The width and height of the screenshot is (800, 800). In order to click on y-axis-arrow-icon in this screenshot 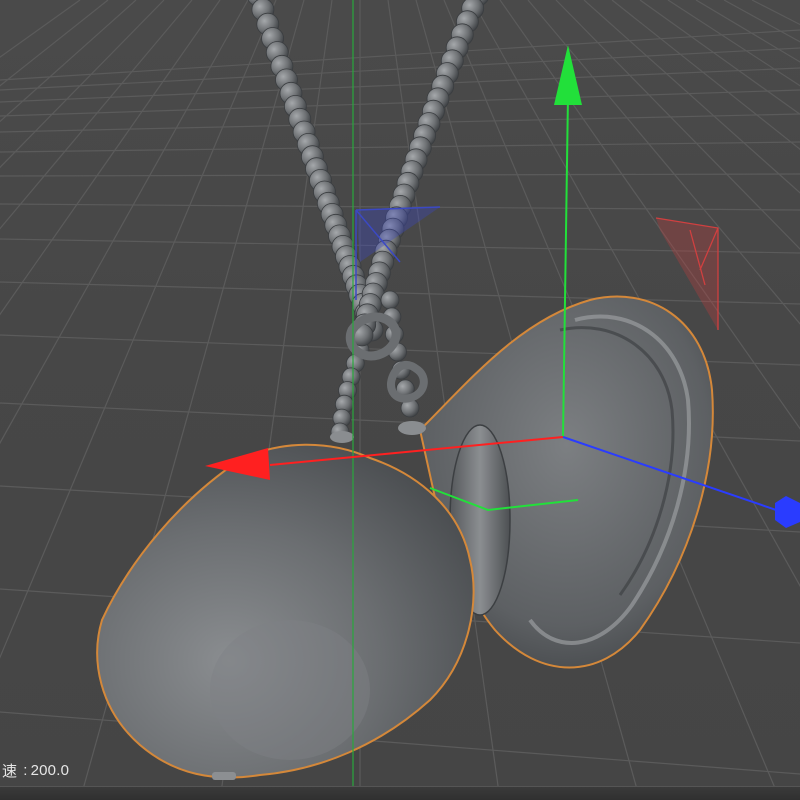, I will do `click(568, 75)`.